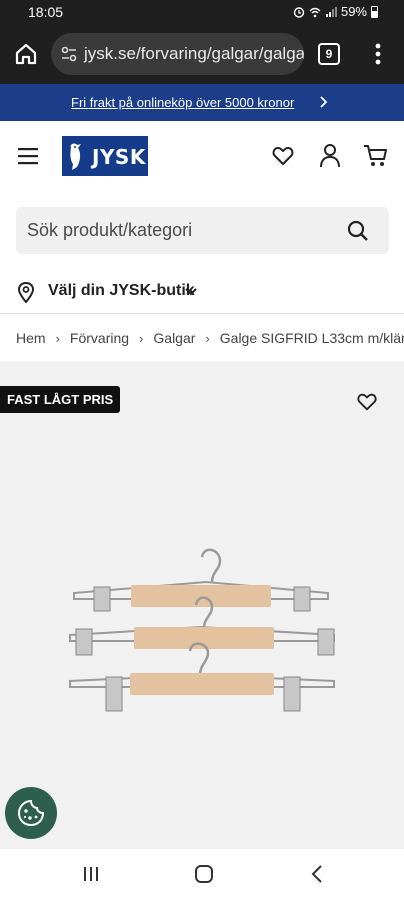 The width and height of the screenshot is (404, 900). What do you see at coordinates (176, 230) in the screenshot?
I see `search-input` at bounding box center [176, 230].